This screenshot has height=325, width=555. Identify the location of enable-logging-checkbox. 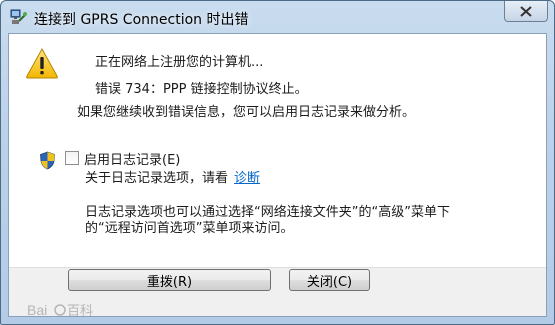
(72, 158).